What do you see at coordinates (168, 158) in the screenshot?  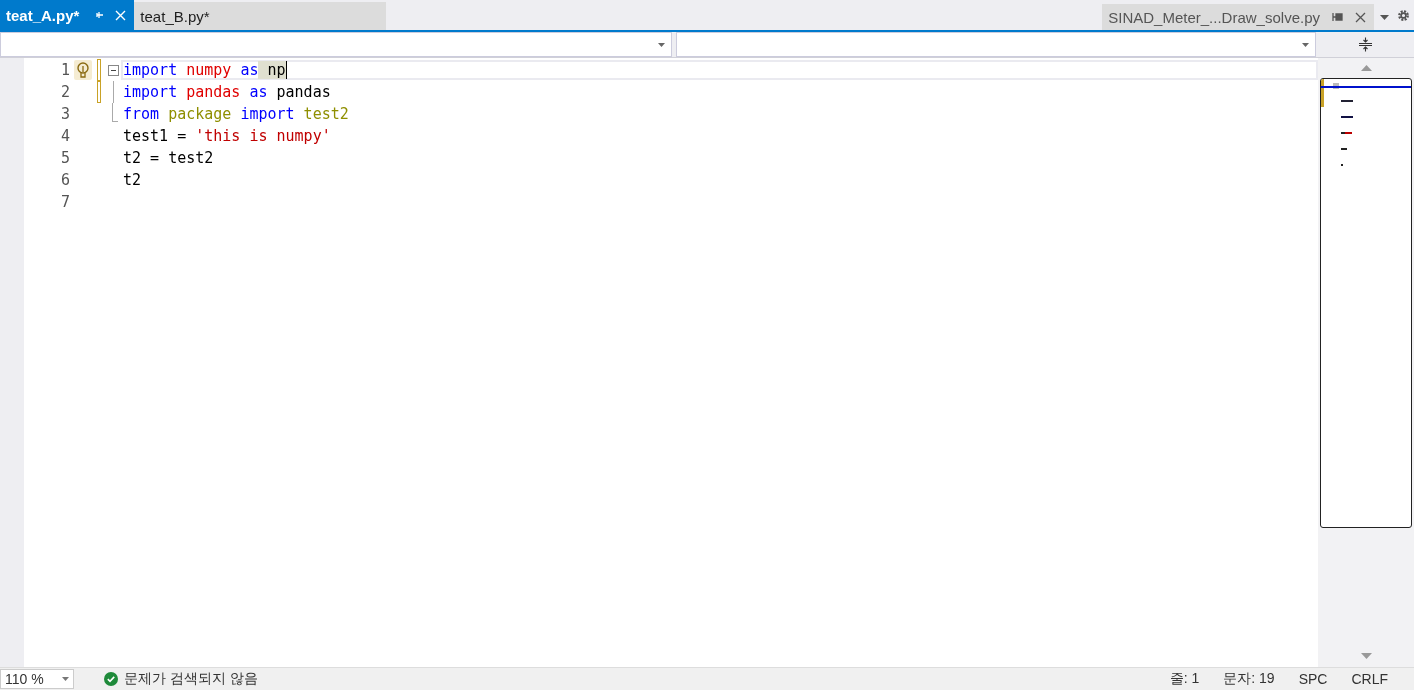 I see `code-text: t2 = test2` at bounding box center [168, 158].